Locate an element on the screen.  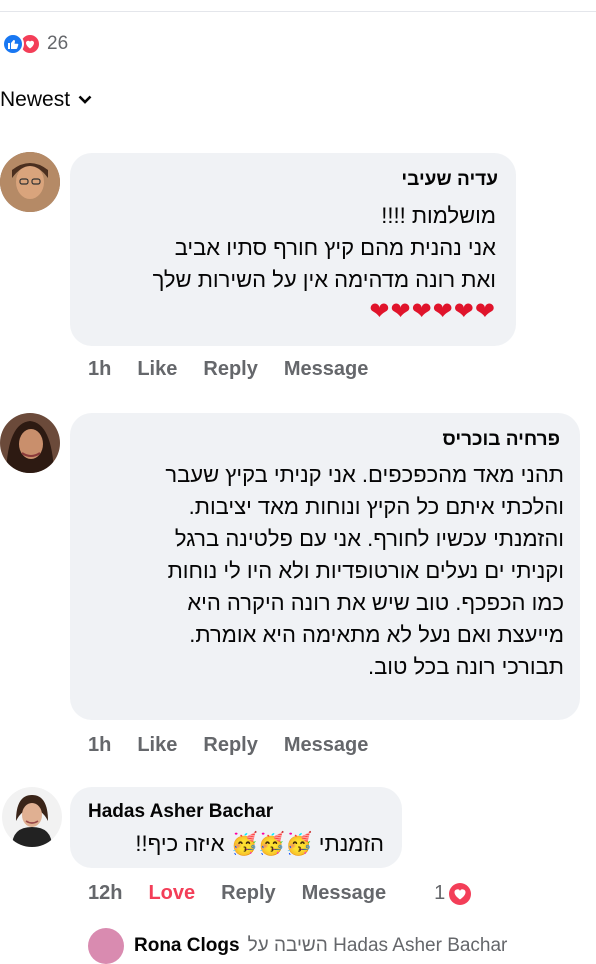
love-reaction-icon is located at coordinates (460, 893).